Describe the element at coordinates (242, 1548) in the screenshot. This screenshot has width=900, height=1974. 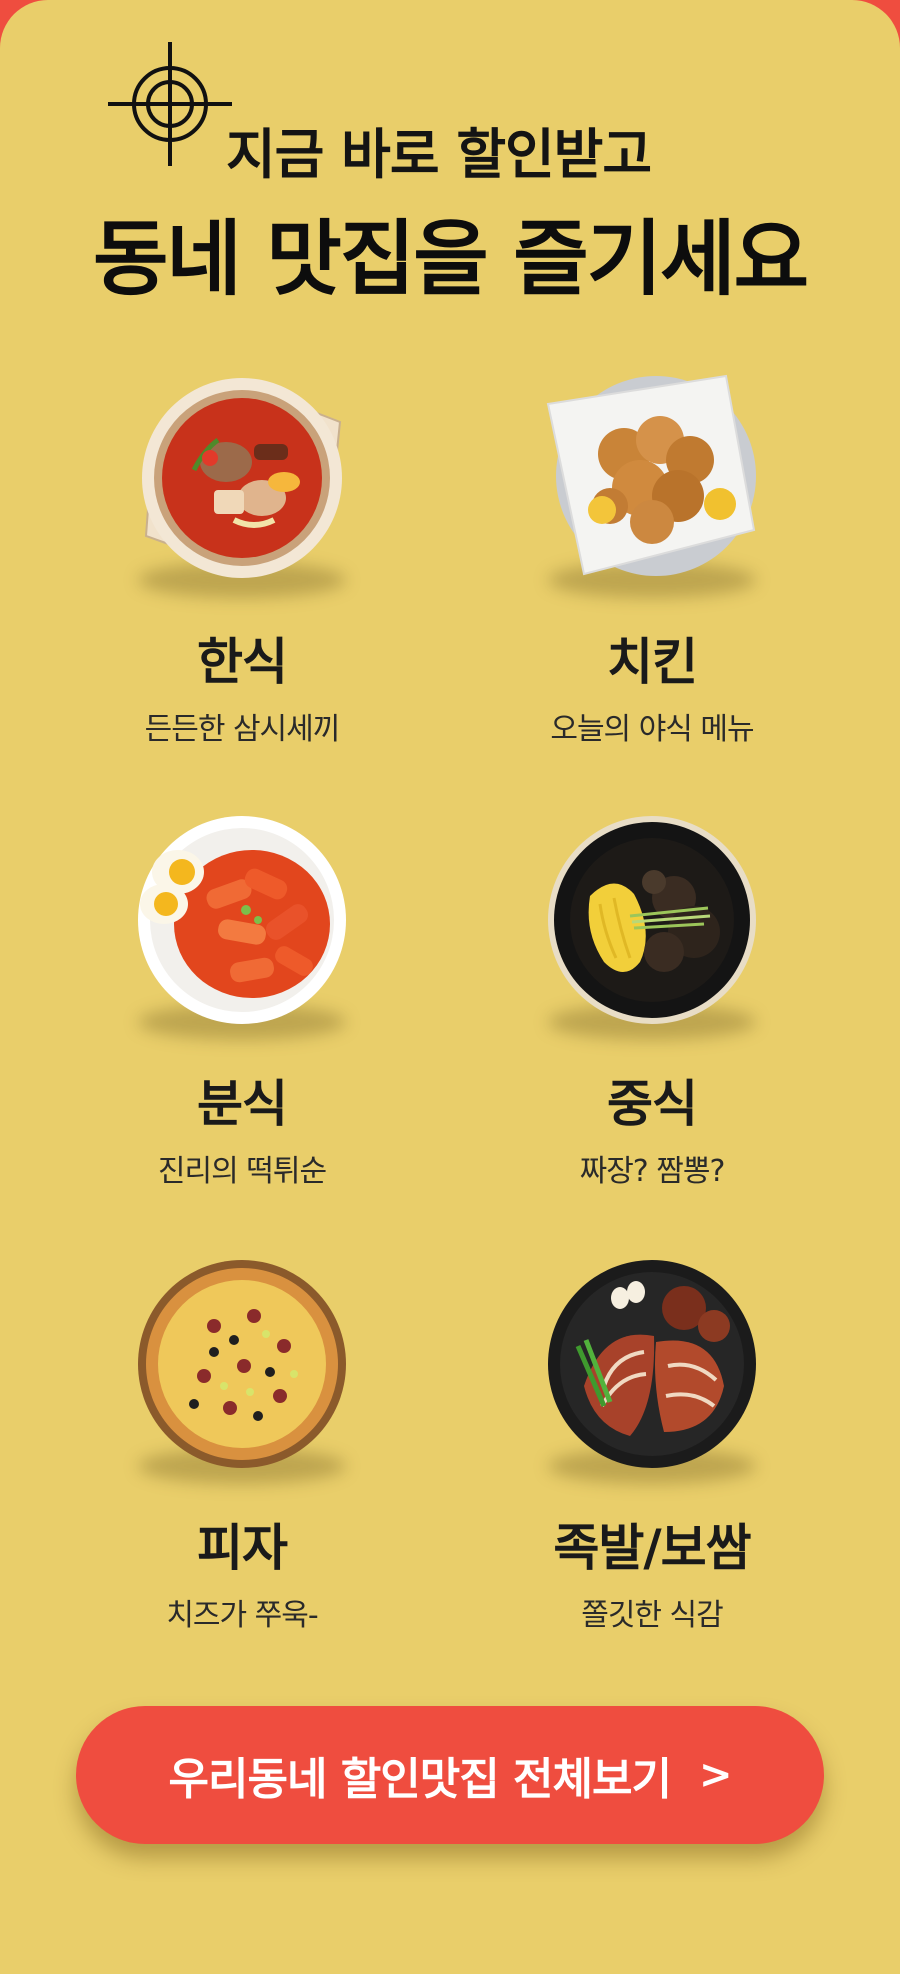
I see `category-name: 피자` at that location.